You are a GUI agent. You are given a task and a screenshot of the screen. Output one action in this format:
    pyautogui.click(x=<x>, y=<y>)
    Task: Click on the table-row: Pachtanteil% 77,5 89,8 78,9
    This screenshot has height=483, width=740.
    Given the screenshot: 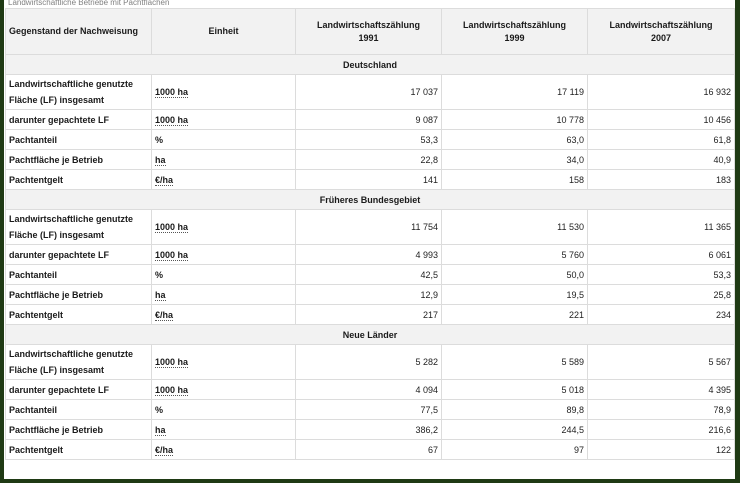 What is the action you would take?
    pyautogui.click(x=370, y=409)
    